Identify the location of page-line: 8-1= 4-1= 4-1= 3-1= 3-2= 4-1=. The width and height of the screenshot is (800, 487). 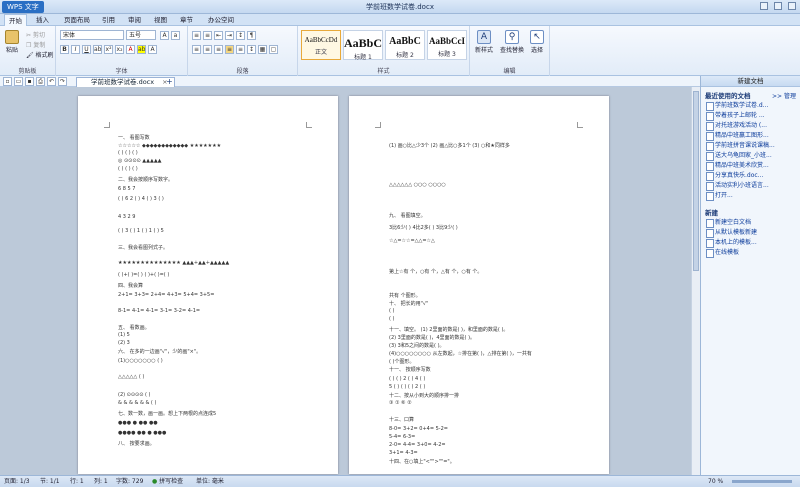
(159, 311).